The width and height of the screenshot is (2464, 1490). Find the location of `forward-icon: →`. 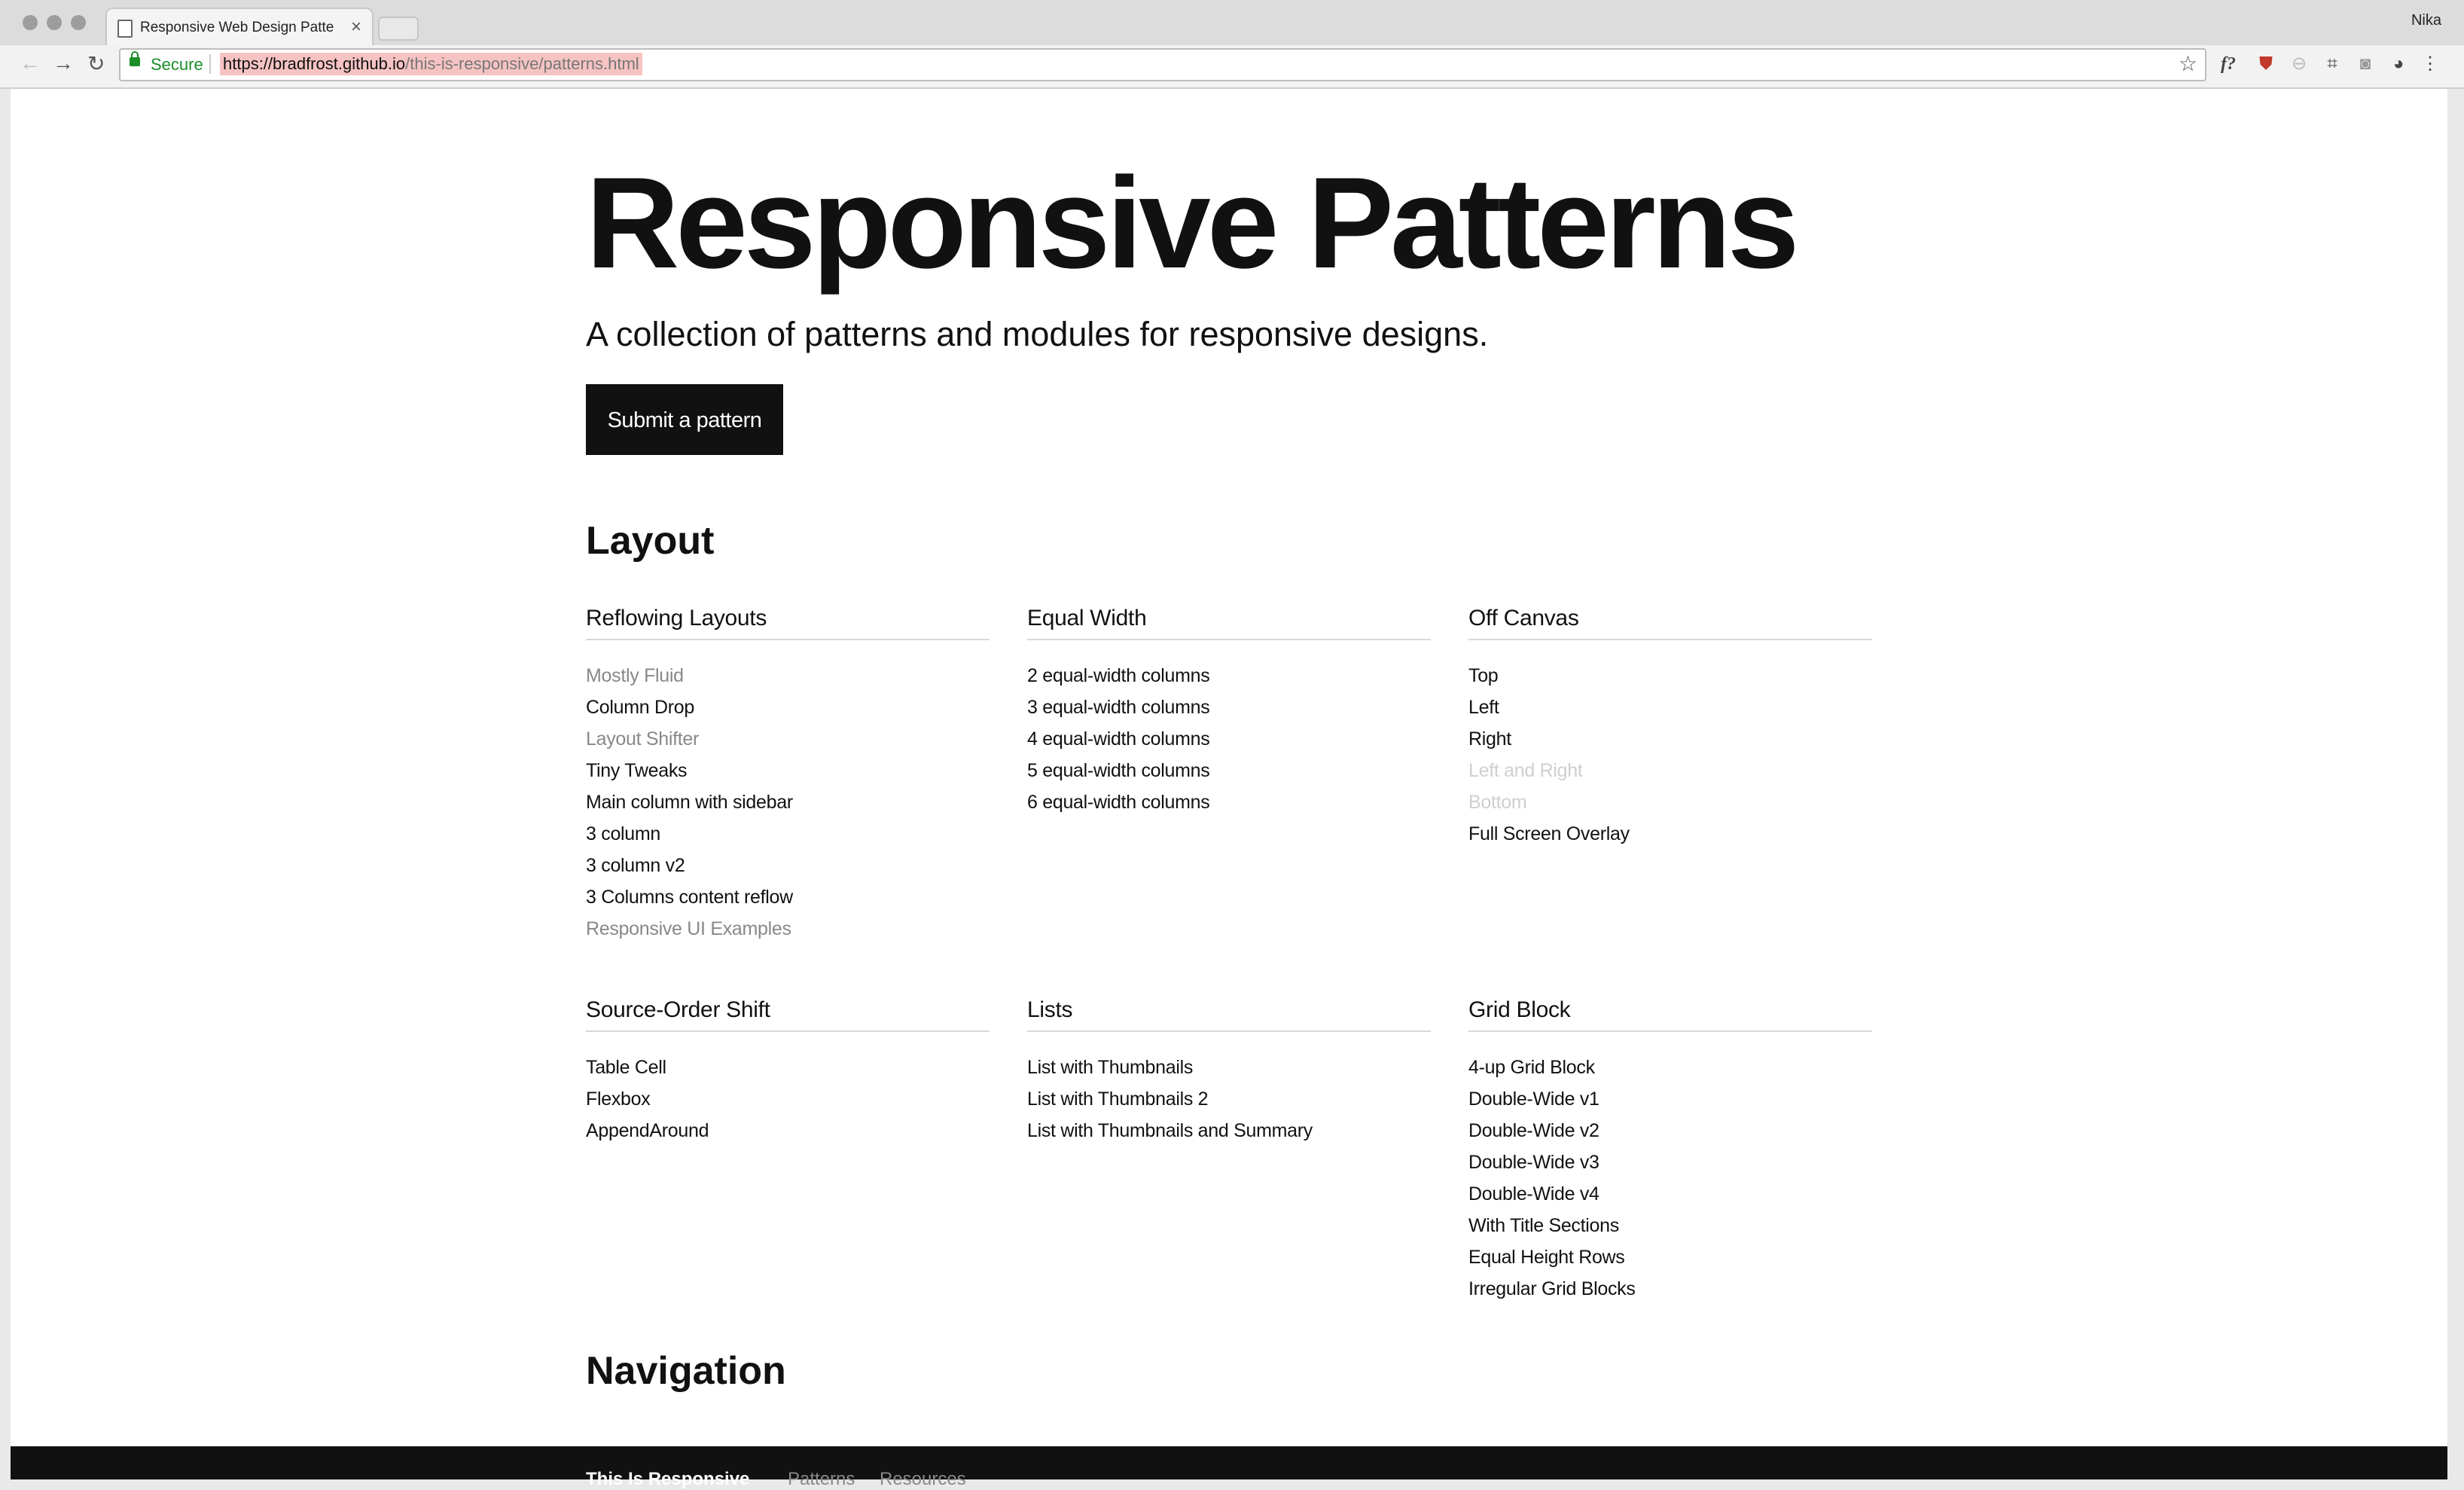

forward-icon: → is located at coordinates (64, 63).